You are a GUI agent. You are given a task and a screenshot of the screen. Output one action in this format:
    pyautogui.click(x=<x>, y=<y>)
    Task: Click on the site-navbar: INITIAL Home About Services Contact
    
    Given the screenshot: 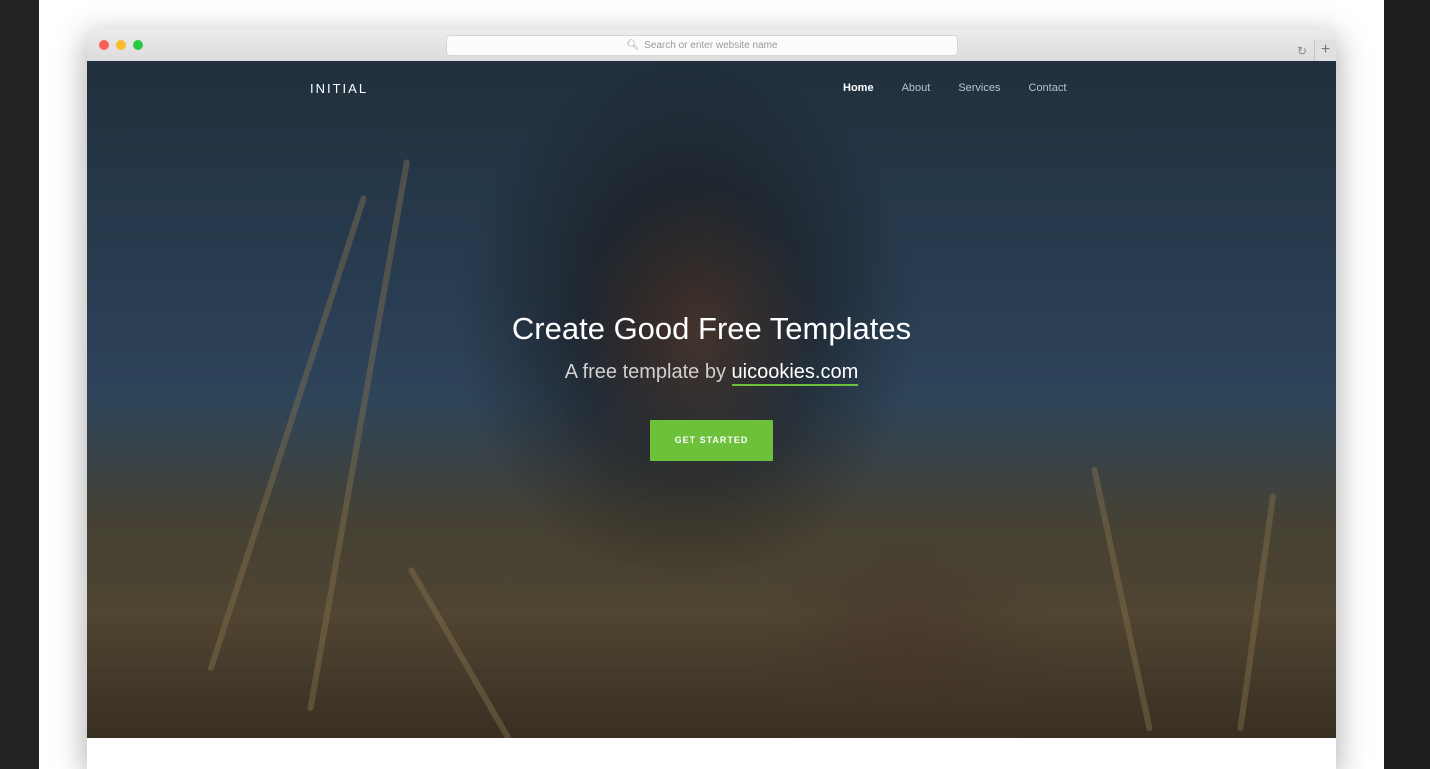 What is the action you would take?
    pyautogui.click(x=711, y=89)
    